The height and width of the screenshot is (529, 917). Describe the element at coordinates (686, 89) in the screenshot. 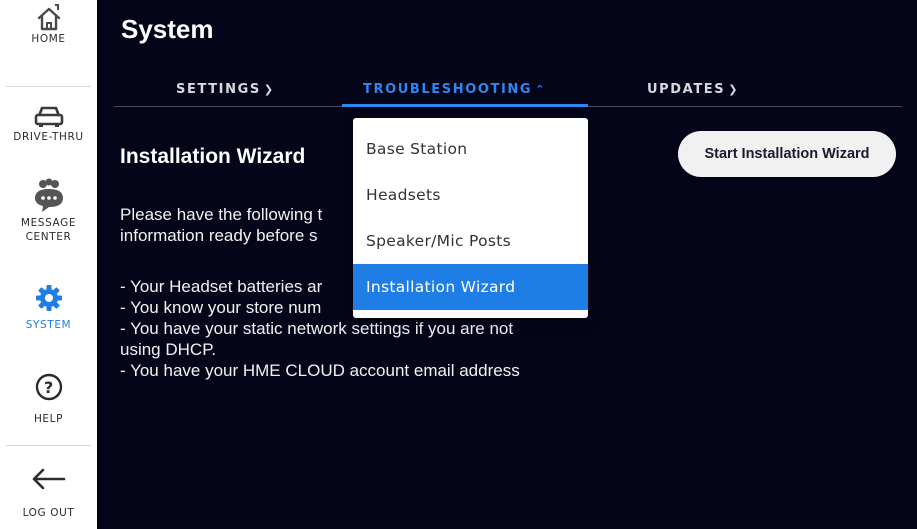

I see `tab-label: UPDATES` at that location.